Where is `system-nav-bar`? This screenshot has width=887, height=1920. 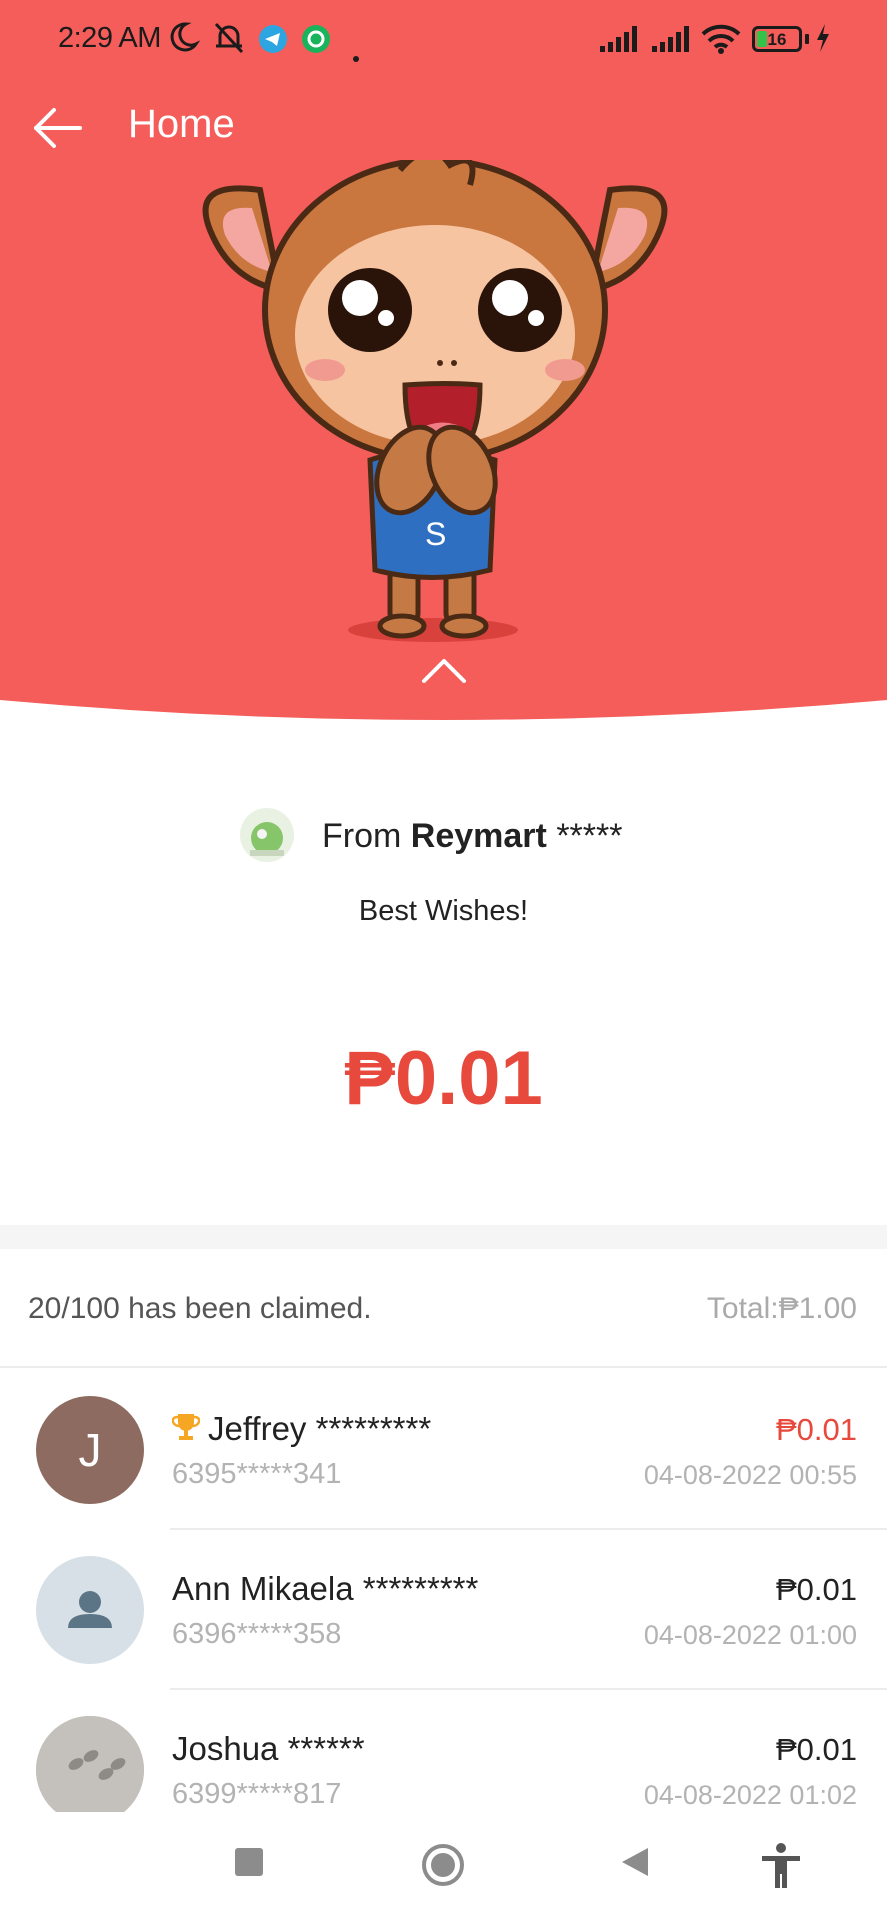 system-nav-bar is located at coordinates (443, 1866).